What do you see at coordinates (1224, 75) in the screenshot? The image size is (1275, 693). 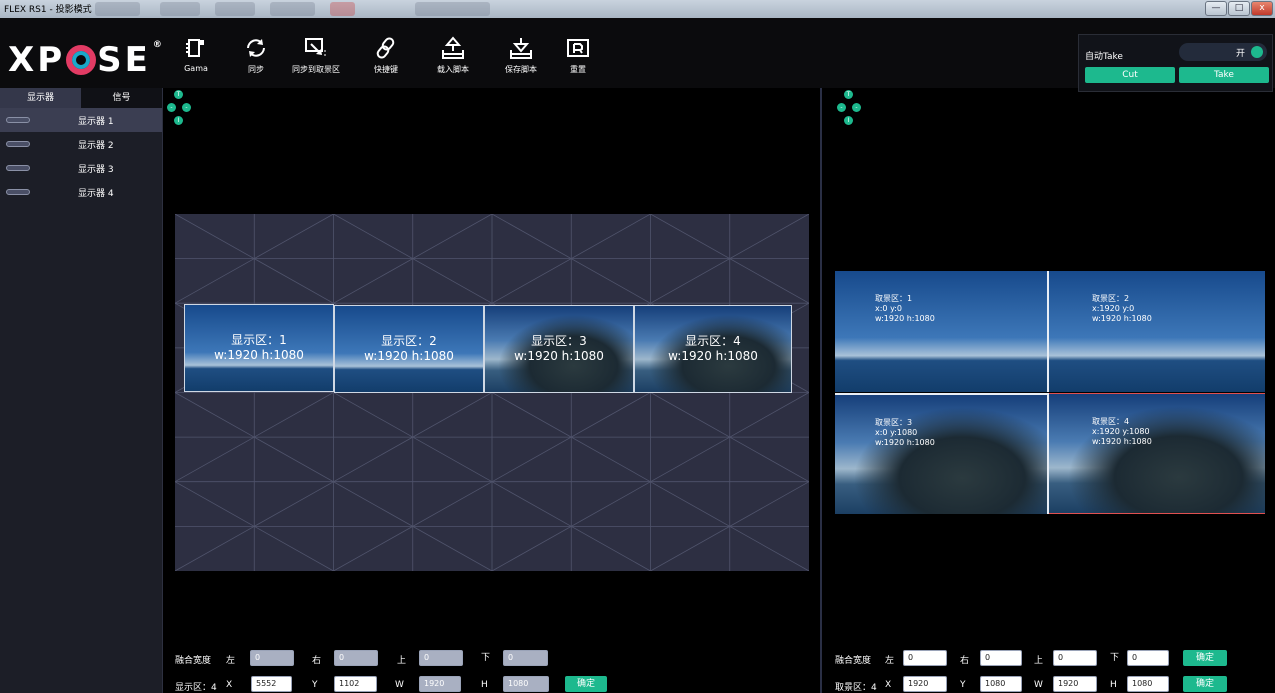 I see `take-button: Take` at bounding box center [1224, 75].